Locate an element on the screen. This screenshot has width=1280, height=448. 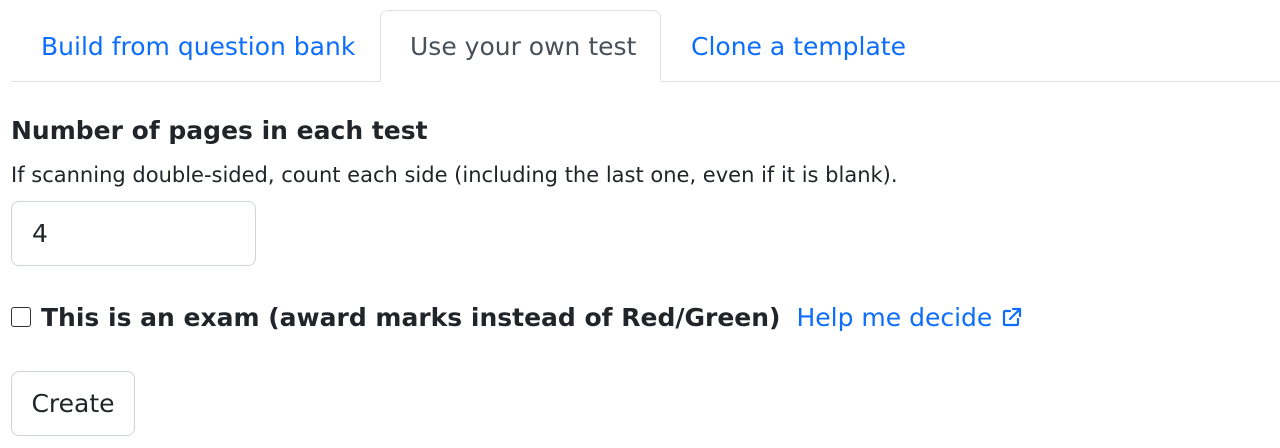
tab-clone-a-template: Clone a template is located at coordinates (811, 46).